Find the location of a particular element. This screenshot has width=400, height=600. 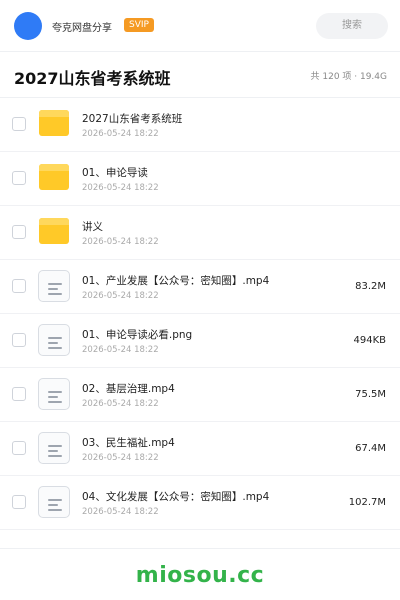

file-name: 2027山东省考系统班 is located at coordinates (132, 118).